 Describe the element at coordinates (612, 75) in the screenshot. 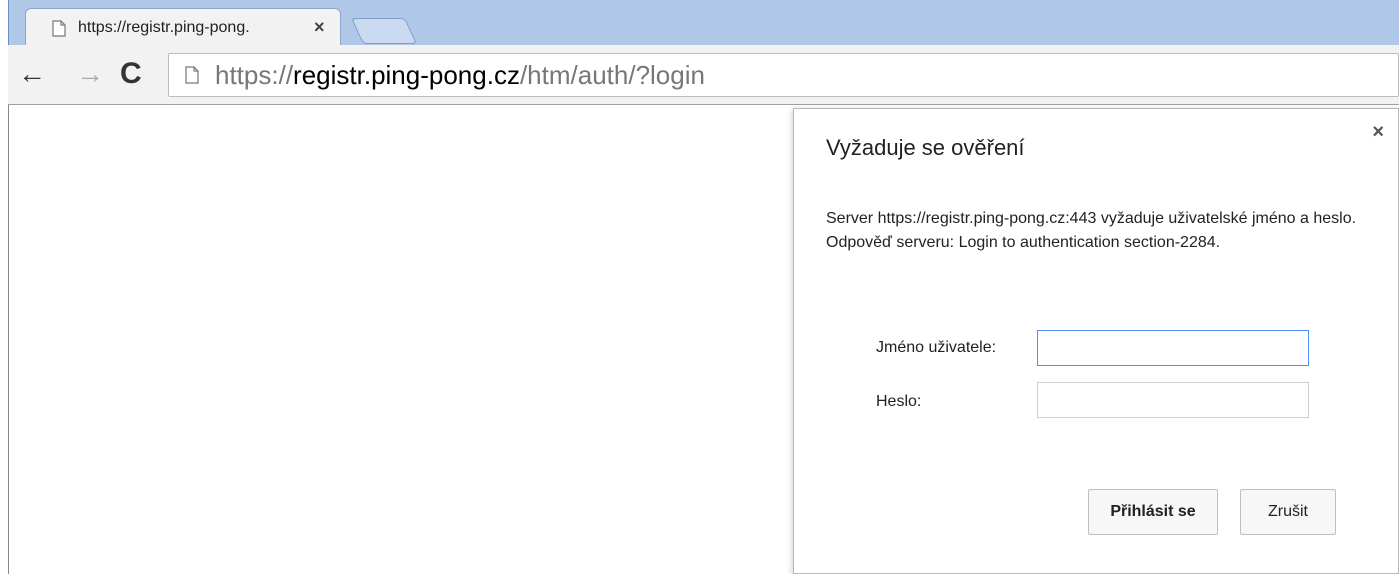

I see `url-path: /htm/auth/?login` at that location.